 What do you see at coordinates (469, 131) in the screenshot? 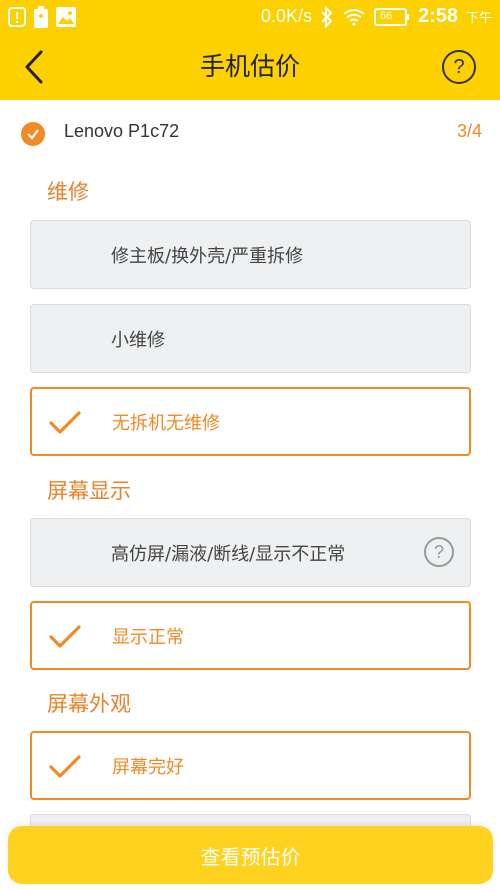
I see `step-indicator: 3/4` at bounding box center [469, 131].